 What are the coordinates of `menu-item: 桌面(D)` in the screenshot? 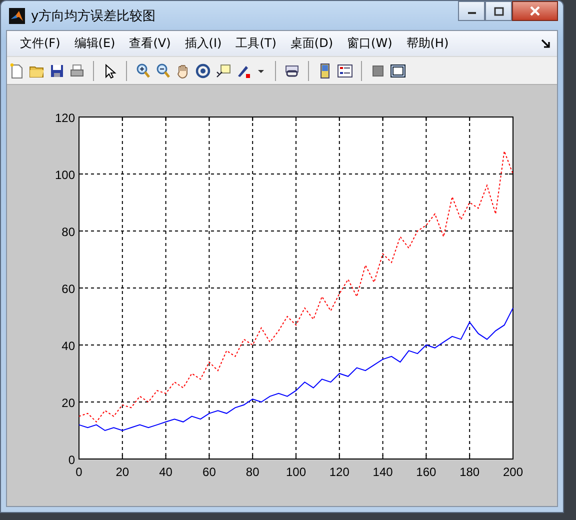 It's located at (311, 43).